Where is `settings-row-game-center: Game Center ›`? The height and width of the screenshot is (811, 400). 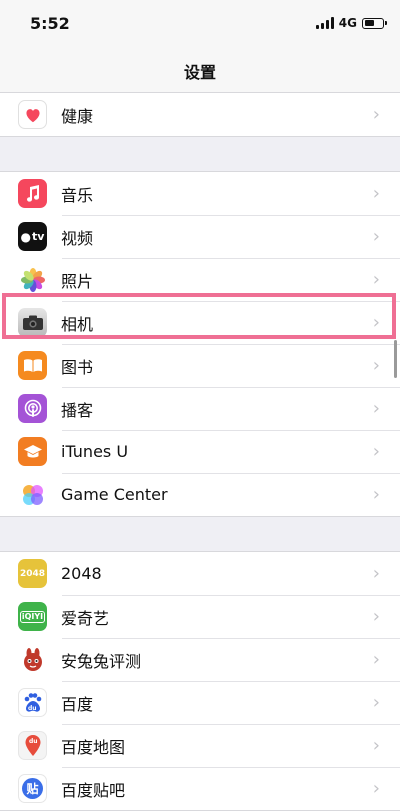 settings-row-game-center: Game Center › is located at coordinates (200, 494).